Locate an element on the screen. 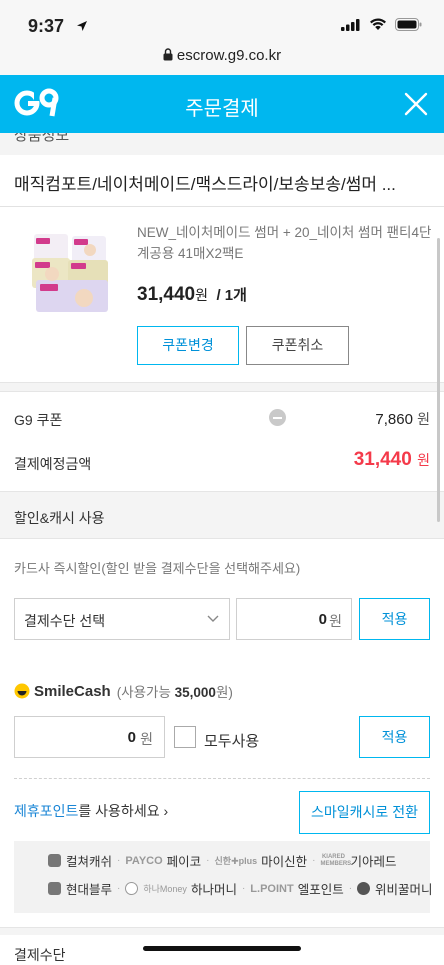  price-unit: 원 is located at coordinates (202, 295).